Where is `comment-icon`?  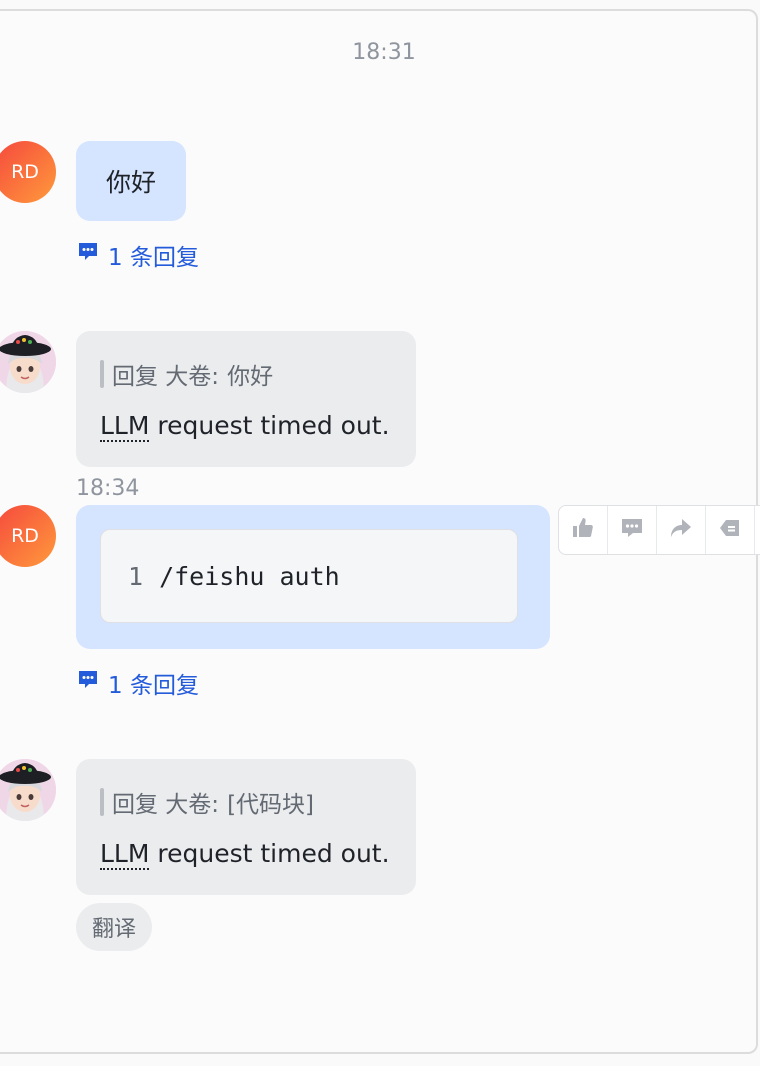 comment-icon is located at coordinates (632, 530).